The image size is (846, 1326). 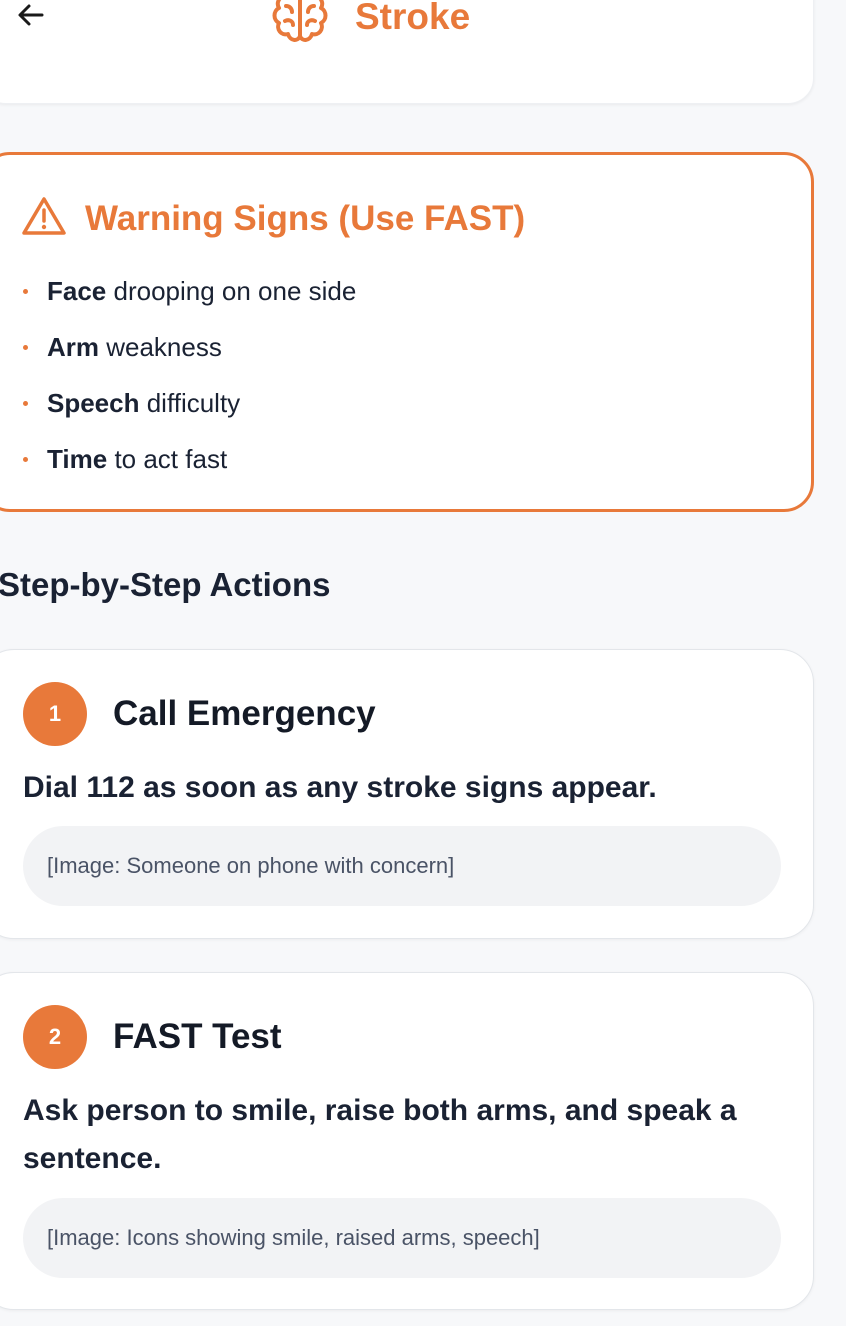 What do you see at coordinates (55, 1037) in the screenshot?
I see `step-number-badge: 2` at bounding box center [55, 1037].